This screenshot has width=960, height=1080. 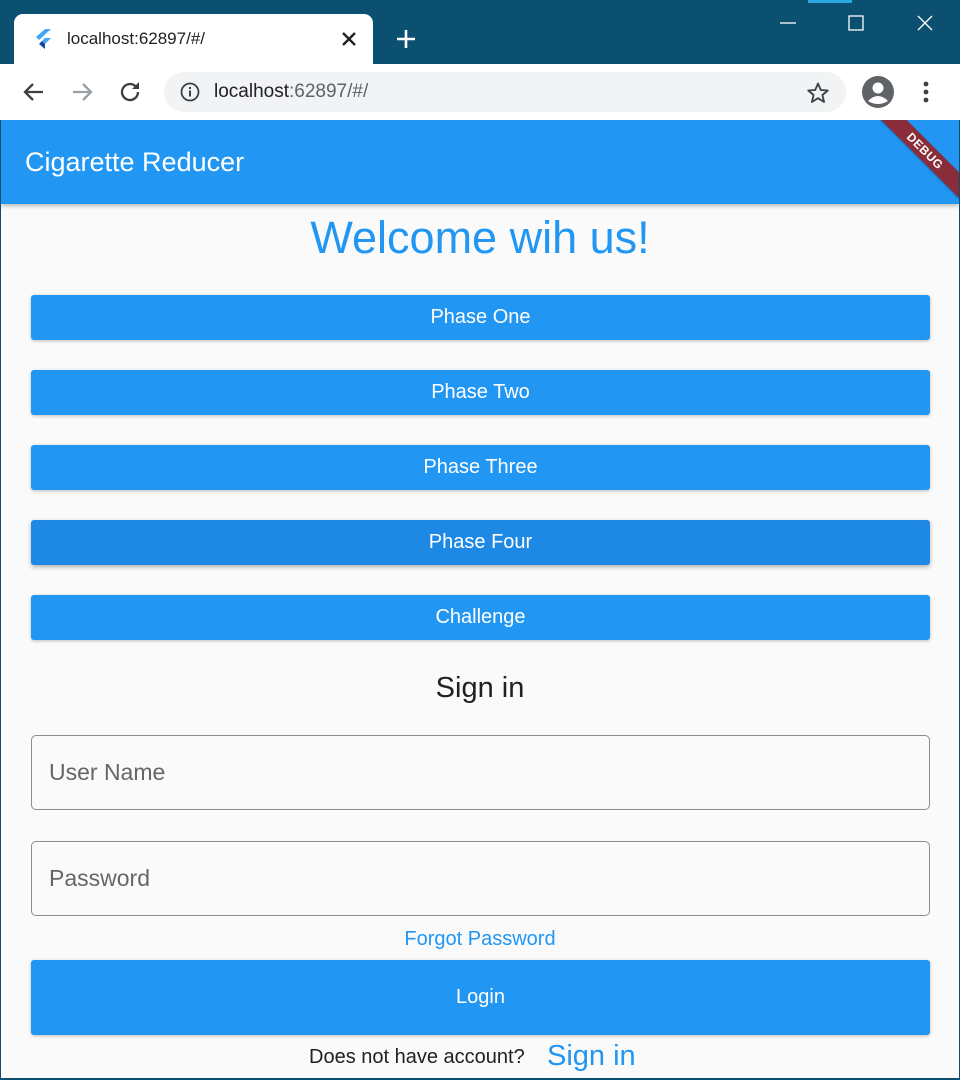 I want to click on signin-link: Sign in, so click(x=591, y=1056).